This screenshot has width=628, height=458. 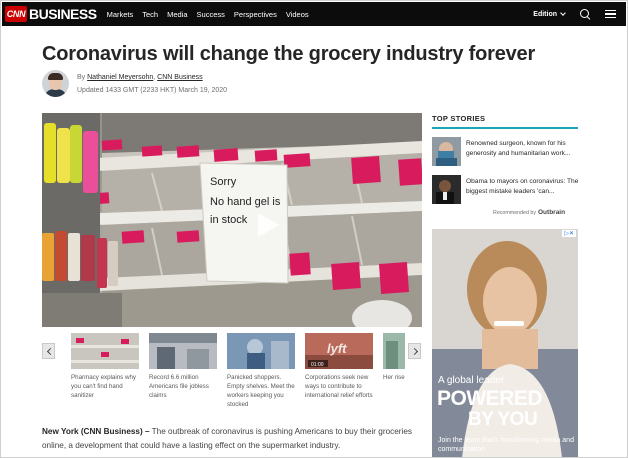 I want to click on nav-link-success: Success, so click(x=211, y=14).